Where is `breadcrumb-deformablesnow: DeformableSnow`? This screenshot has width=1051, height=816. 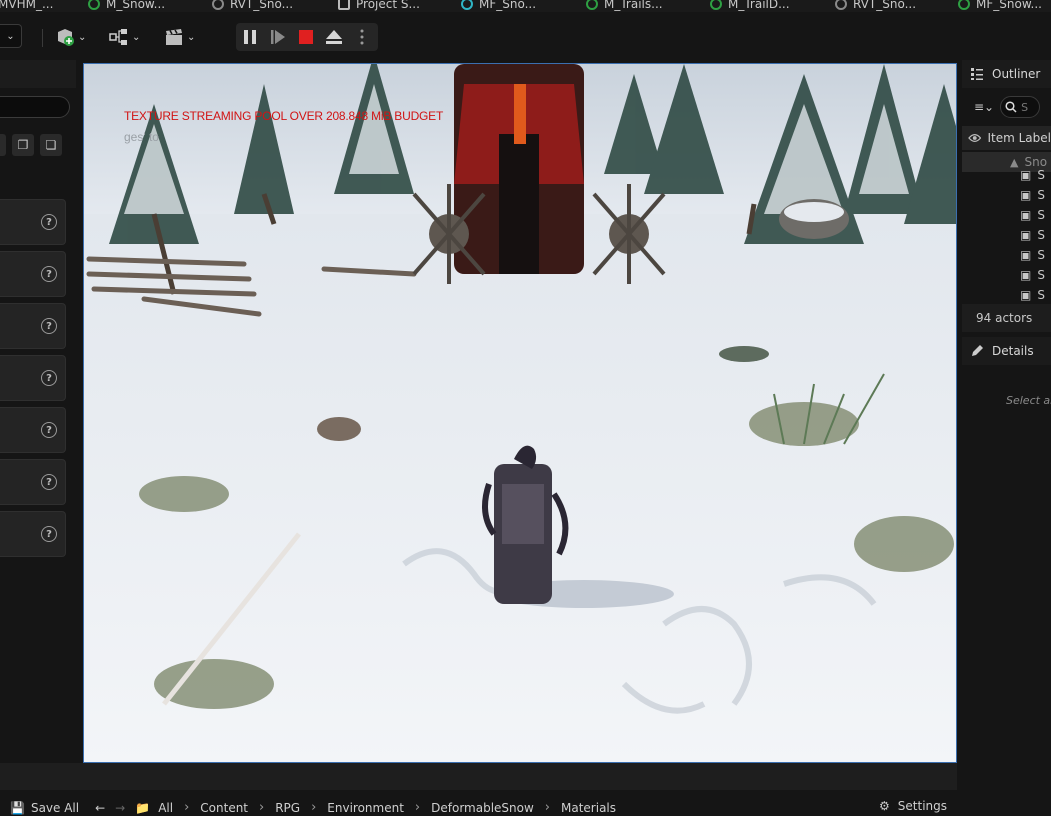 breadcrumb-deformablesnow: DeformableSnow is located at coordinates (482, 808).